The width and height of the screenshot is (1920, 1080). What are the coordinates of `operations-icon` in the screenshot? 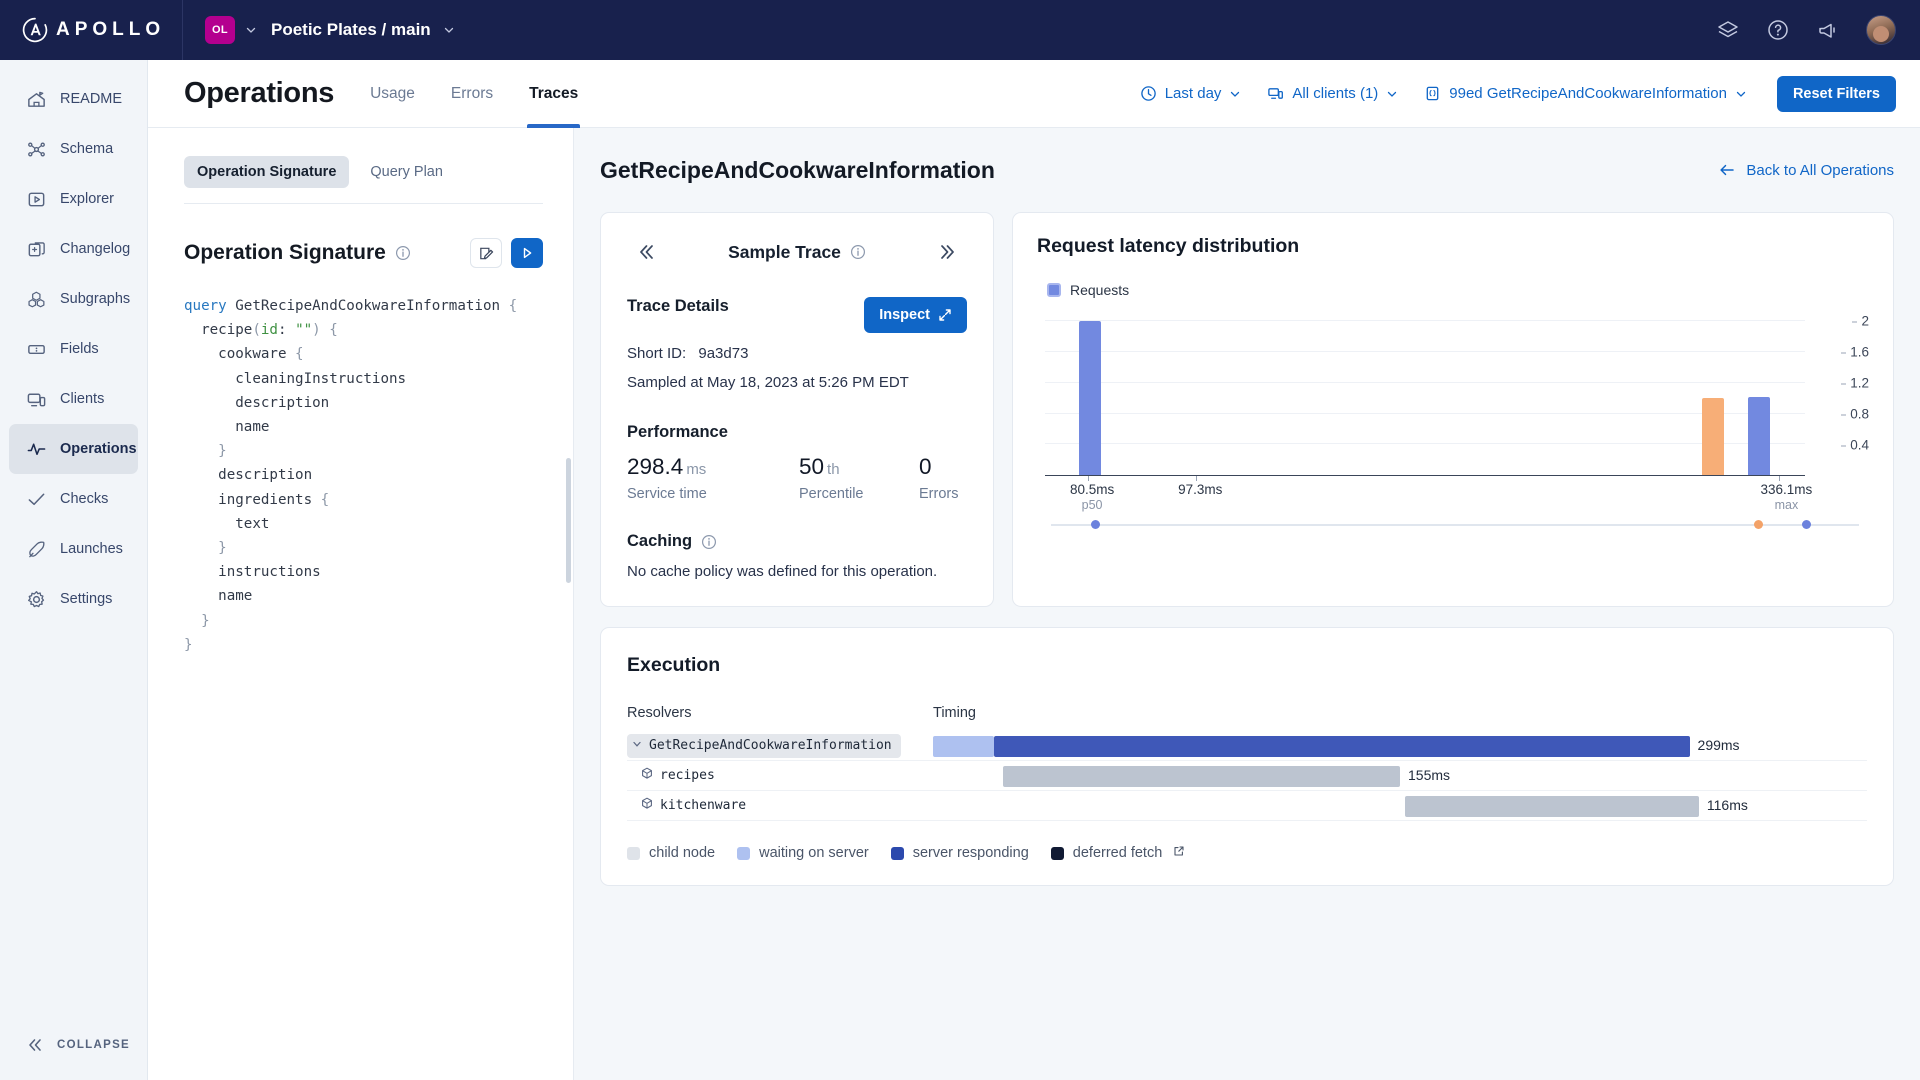 It's located at (36, 448).